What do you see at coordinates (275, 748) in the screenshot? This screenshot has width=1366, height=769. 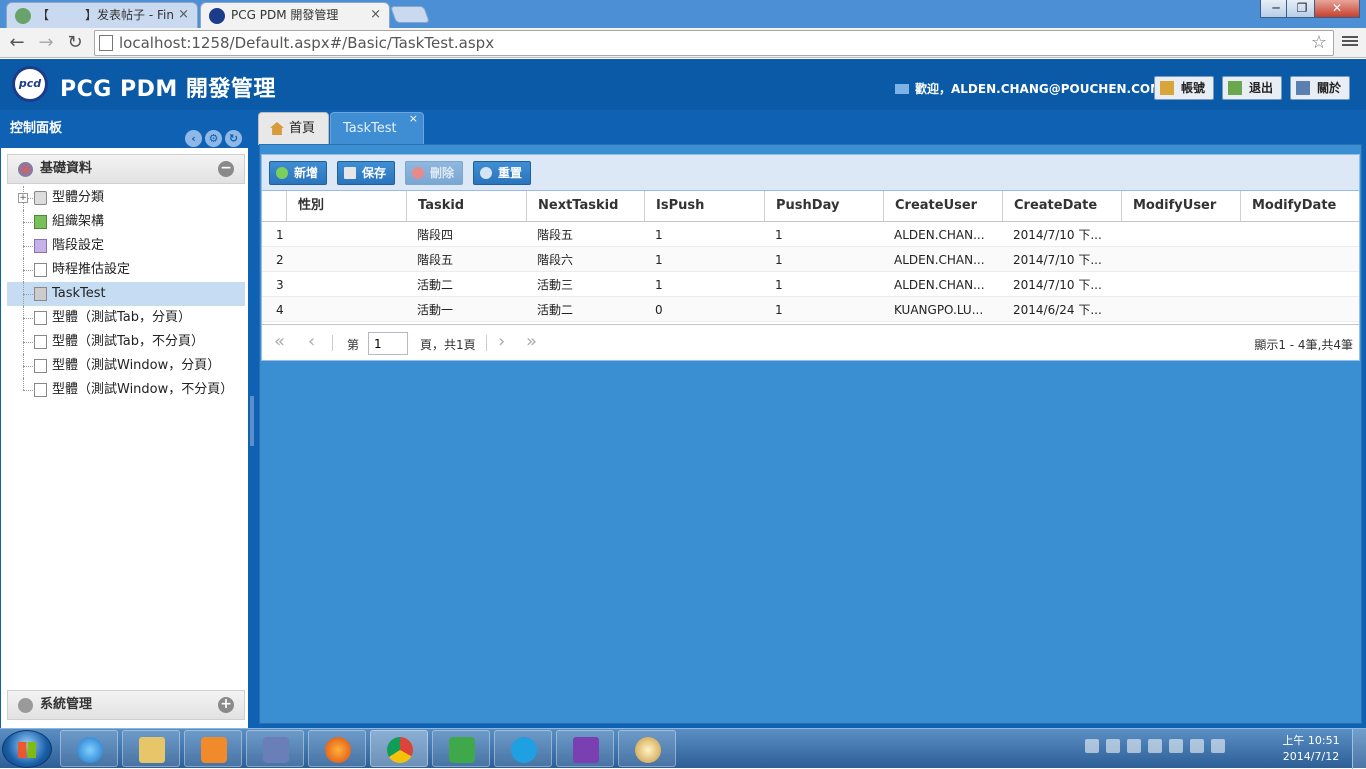 I see `taskbar-tool` at bounding box center [275, 748].